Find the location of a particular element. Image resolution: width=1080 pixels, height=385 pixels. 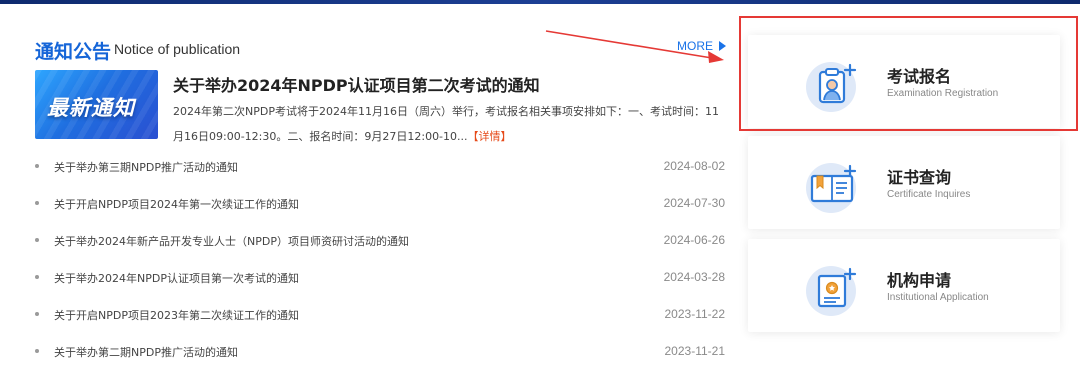

news-date: 2023-11-21 is located at coordinates (695, 351).